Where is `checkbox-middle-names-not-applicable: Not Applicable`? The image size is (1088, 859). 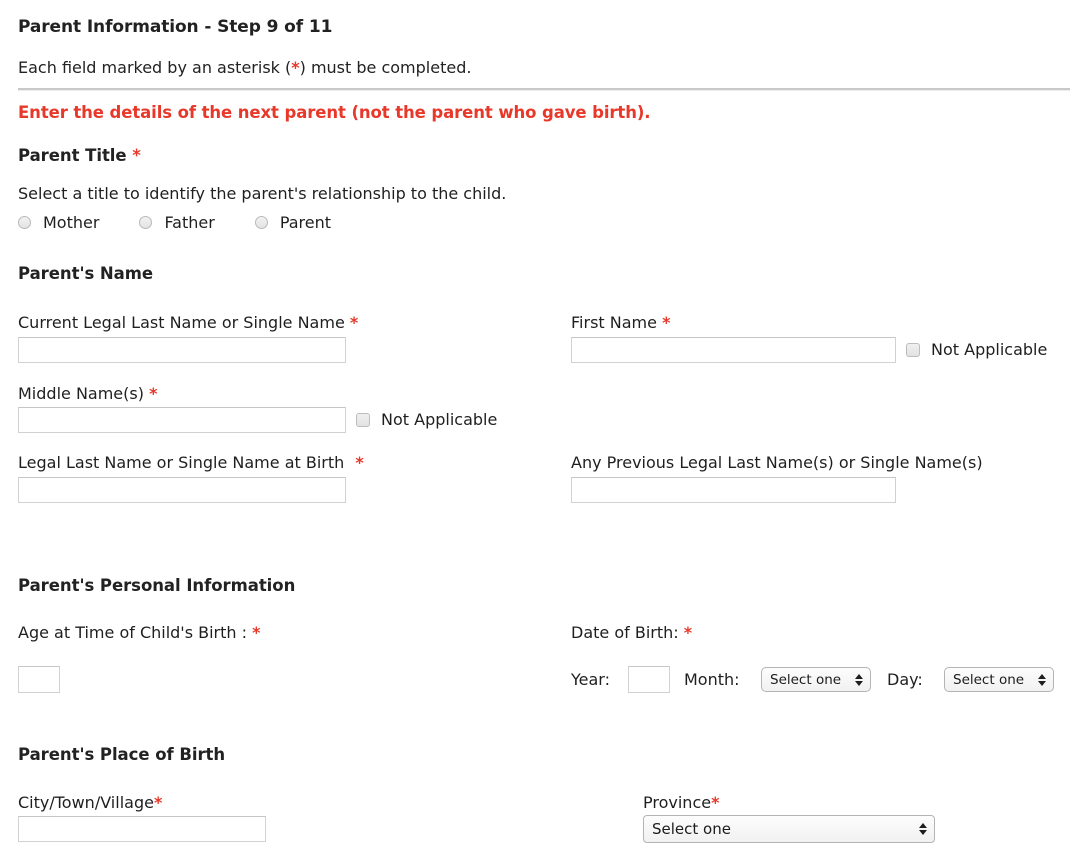 checkbox-middle-names-not-applicable: Not Applicable is located at coordinates (426, 419).